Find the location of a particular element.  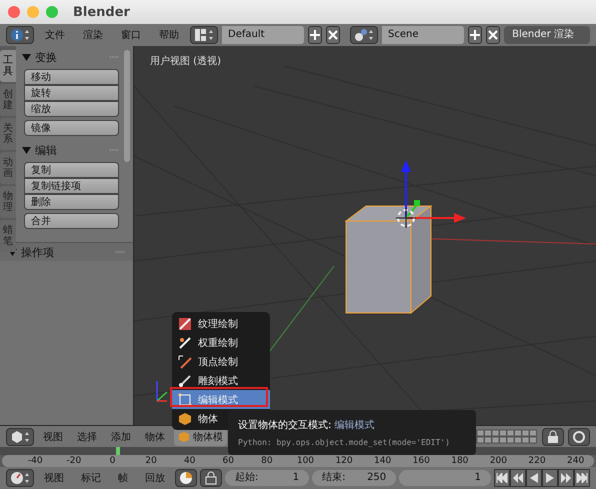

prev-keyframe-icon is located at coordinates (518, 478).